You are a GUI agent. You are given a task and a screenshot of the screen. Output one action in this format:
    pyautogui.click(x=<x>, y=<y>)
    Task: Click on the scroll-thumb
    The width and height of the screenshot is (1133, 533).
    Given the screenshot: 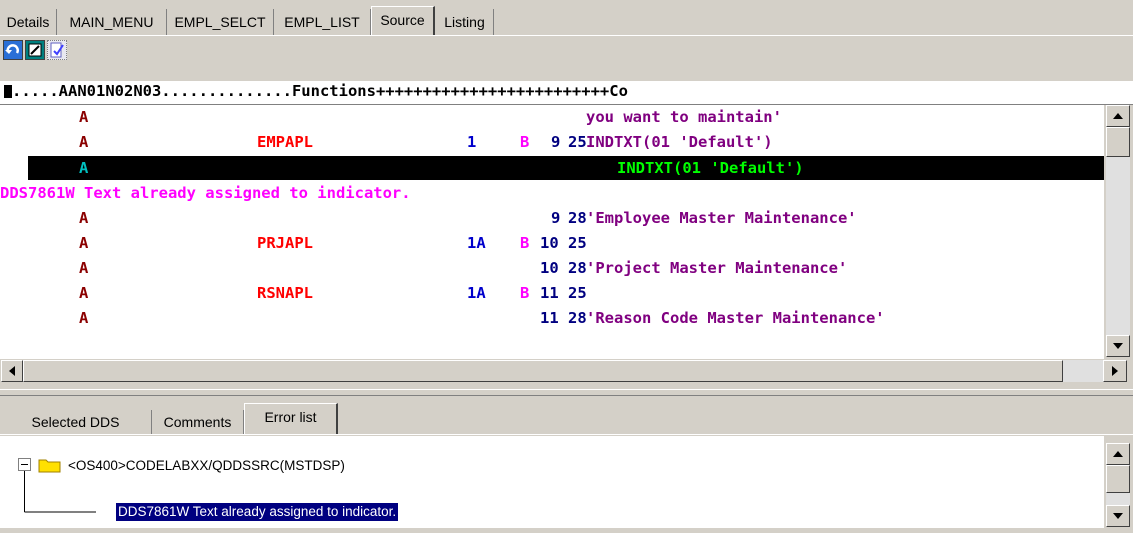 What is the action you would take?
    pyautogui.click(x=1118, y=142)
    